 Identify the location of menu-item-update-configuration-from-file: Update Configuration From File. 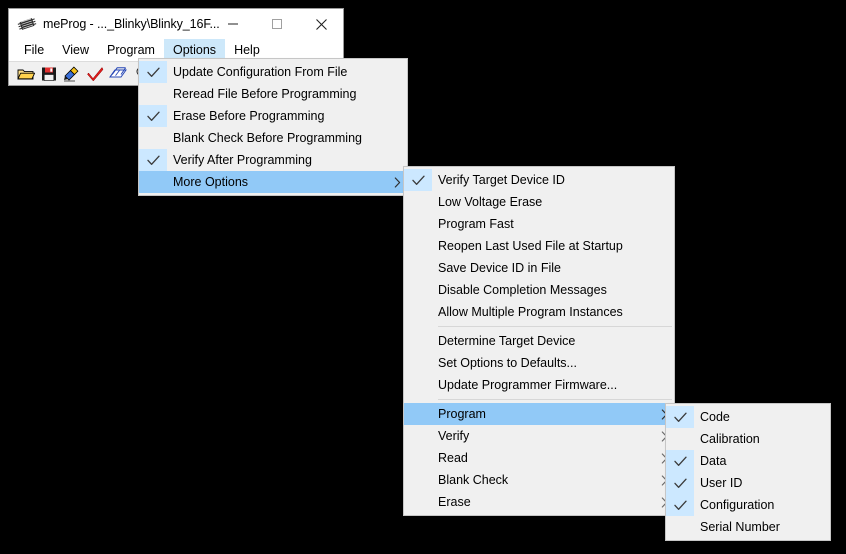
(273, 72).